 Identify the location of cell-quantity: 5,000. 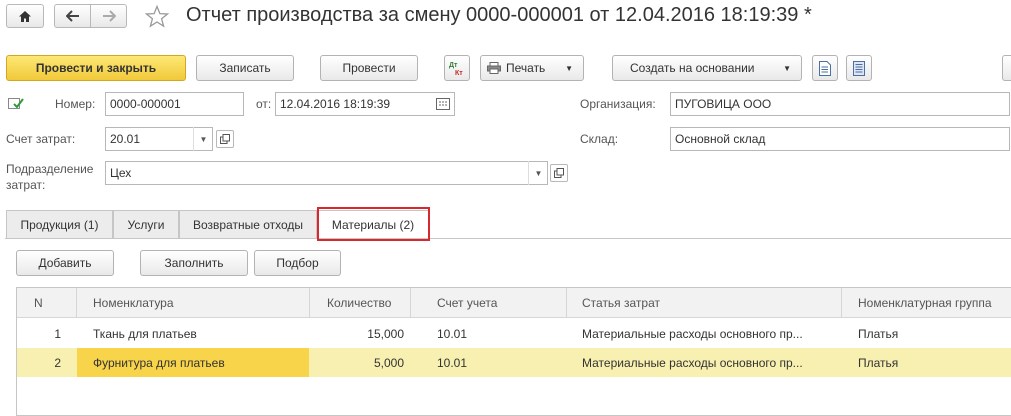
(388, 362).